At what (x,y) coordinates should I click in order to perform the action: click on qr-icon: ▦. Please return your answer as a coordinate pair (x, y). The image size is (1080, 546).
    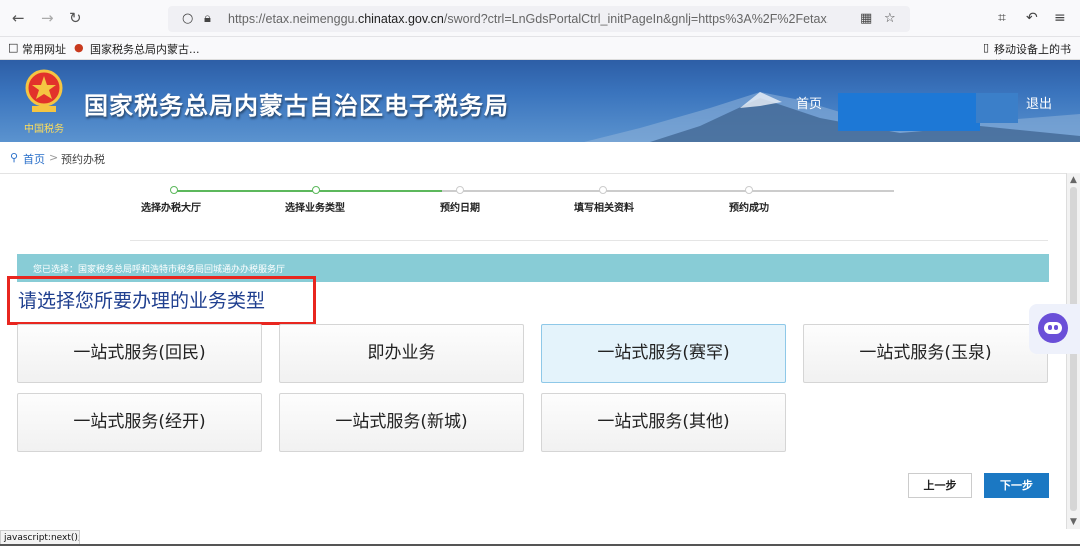
    Looking at the image, I should click on (866, 18).